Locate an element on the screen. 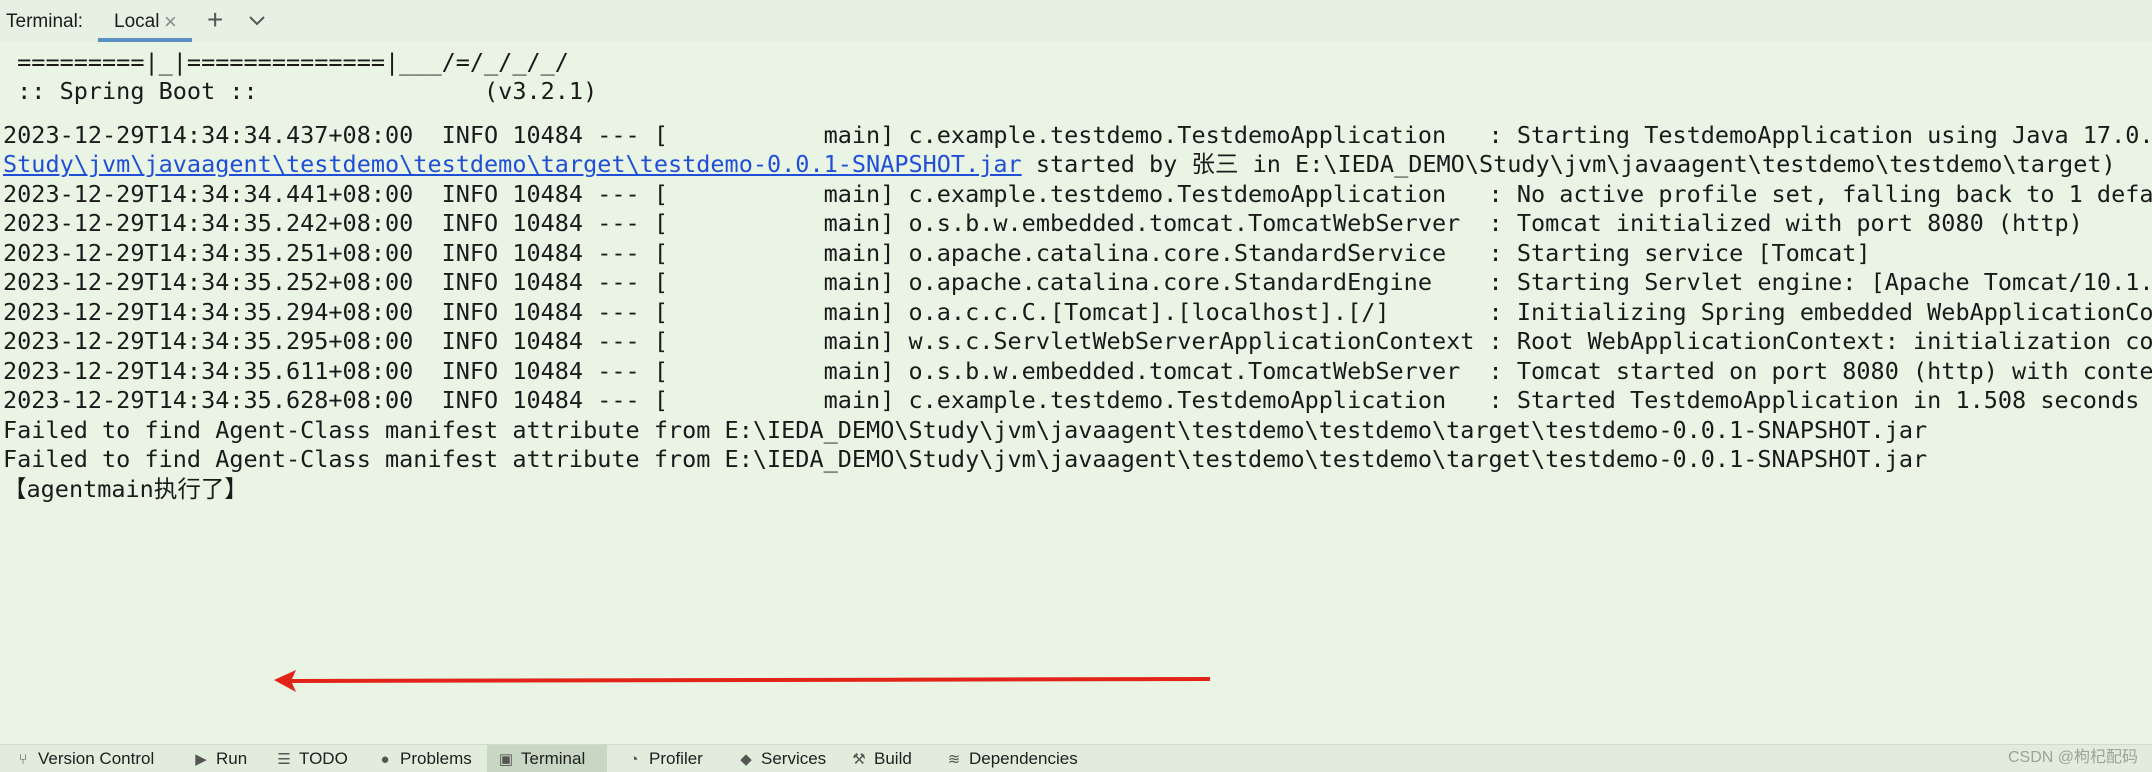 This screenshot has height=772, width=2152. tool-run: ▶ Run is located at coordinates (214, 758).